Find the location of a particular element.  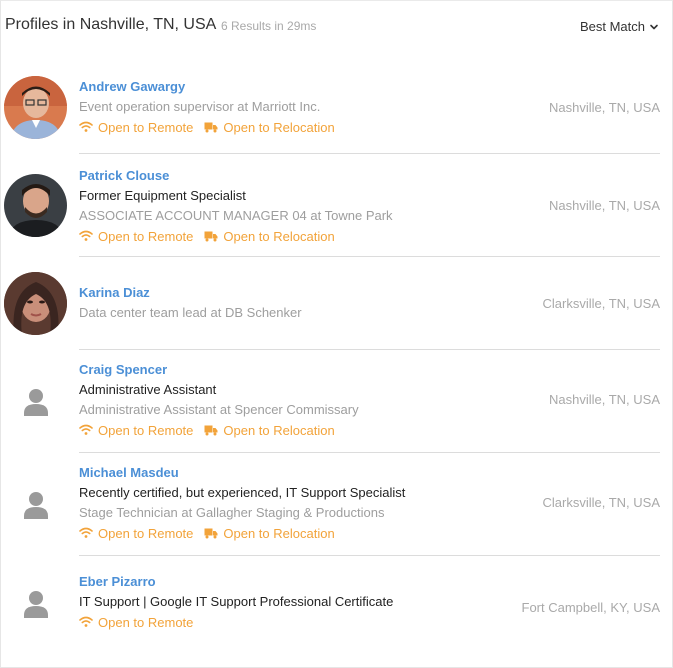

profile-name: Michael Masdeu is located at coordinates (242, 473).